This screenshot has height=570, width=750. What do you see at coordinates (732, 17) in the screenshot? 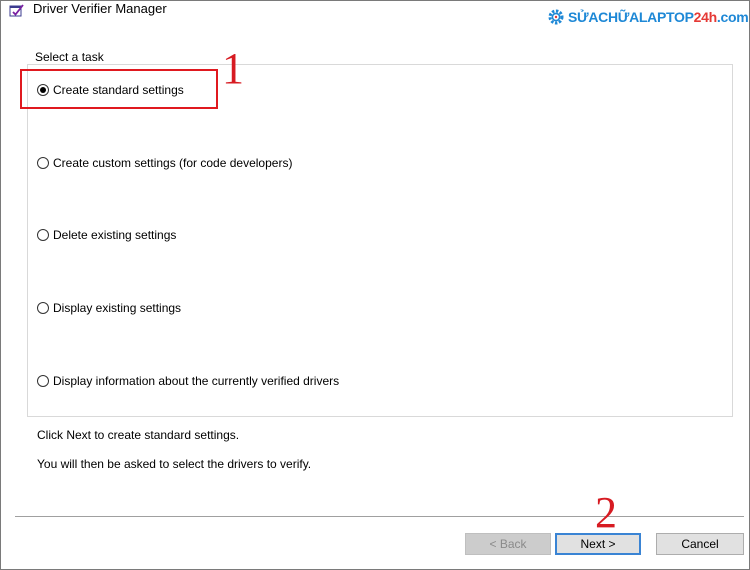
I see `watermark-domain: .com` at bounding box center [732, 17].